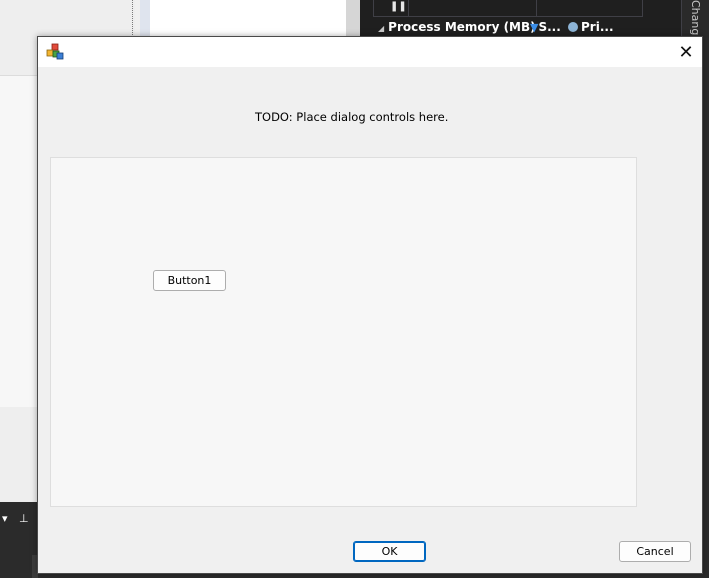 The image size is (709, 578). I want to click on dialog-titlebar: ✕, so click(370, 52).